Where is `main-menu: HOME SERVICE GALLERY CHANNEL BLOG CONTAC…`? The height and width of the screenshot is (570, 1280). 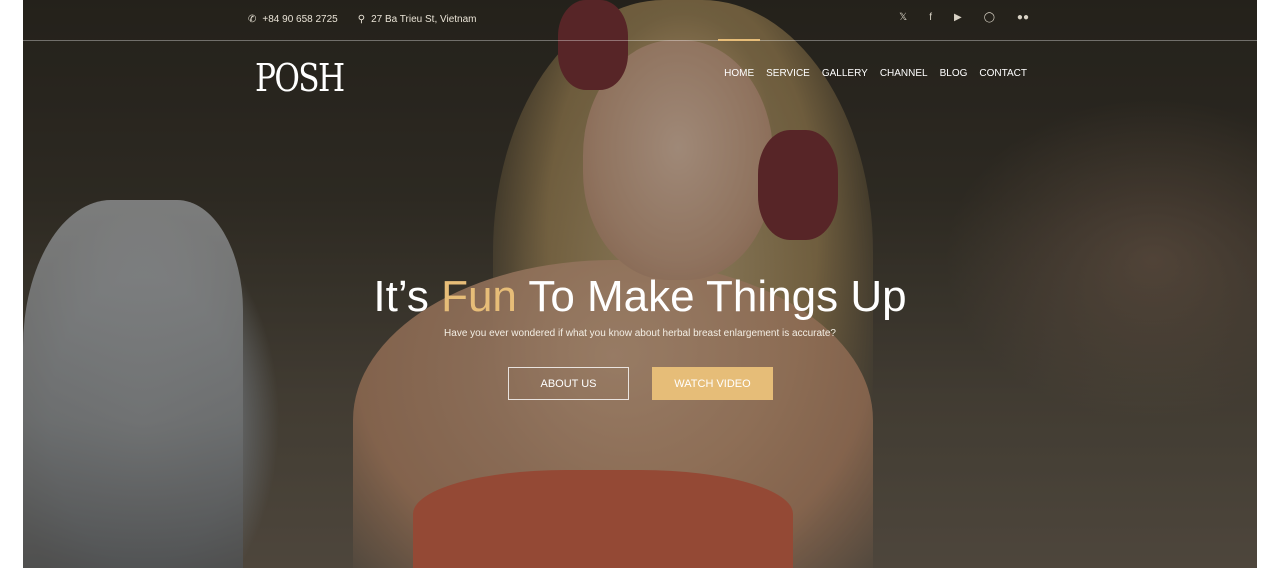
main-menu: HOME SERVICE GALLERY CHANNEL BLOG CONTAC… is located at coordinates (872, 59).